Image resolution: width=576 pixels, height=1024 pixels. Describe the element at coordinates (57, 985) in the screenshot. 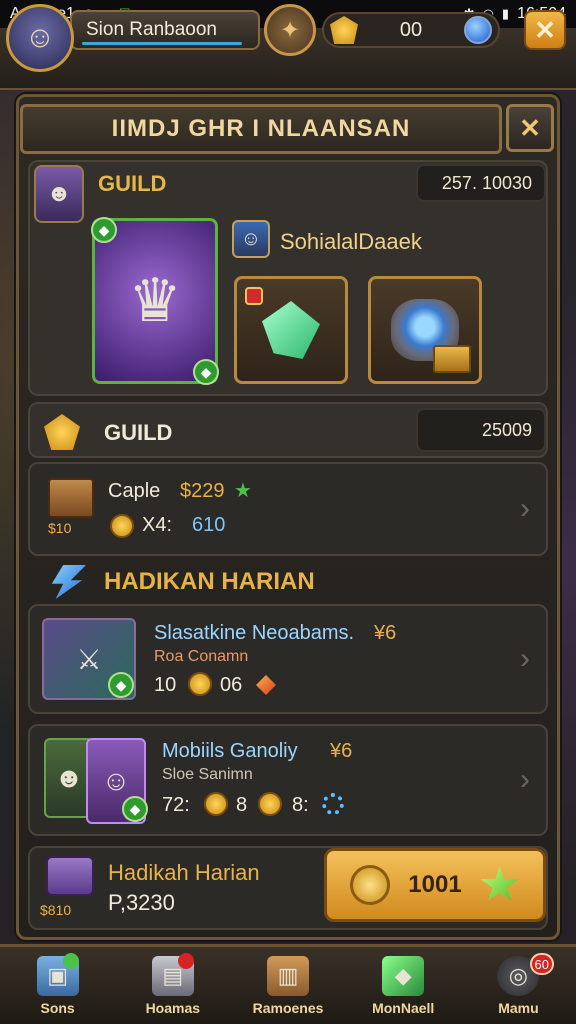

I see `nav-item-sons: ▣ Sons` at that location.